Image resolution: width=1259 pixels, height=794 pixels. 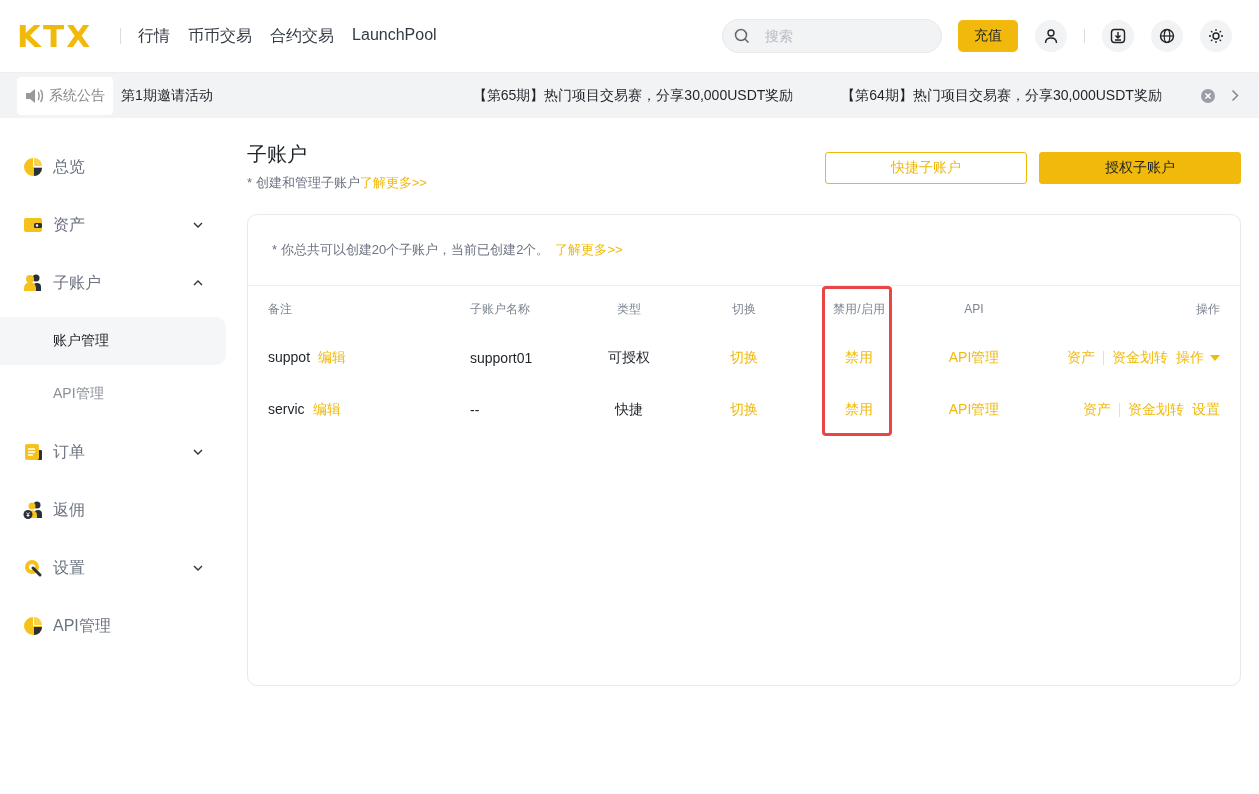 I want to click on column-header: 切换, so click(x=744, y=309).